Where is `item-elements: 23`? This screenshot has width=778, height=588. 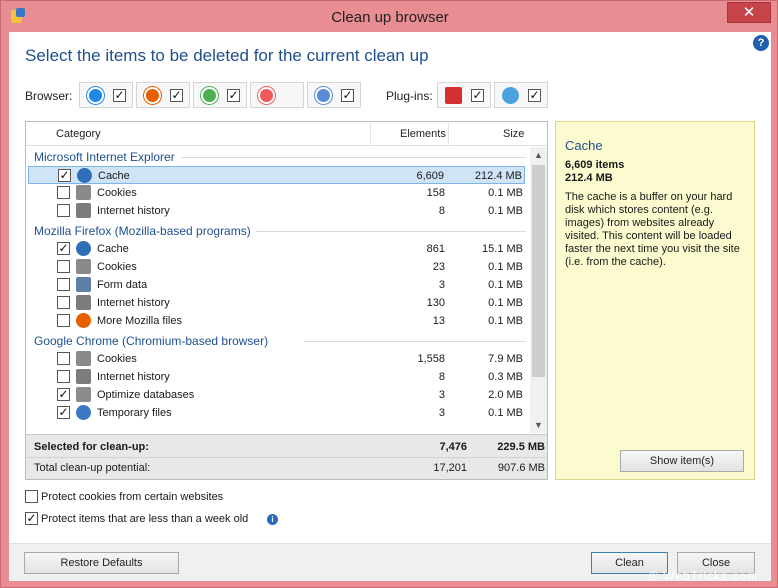 item-elements: 23 is located at coordinates (438, 267).